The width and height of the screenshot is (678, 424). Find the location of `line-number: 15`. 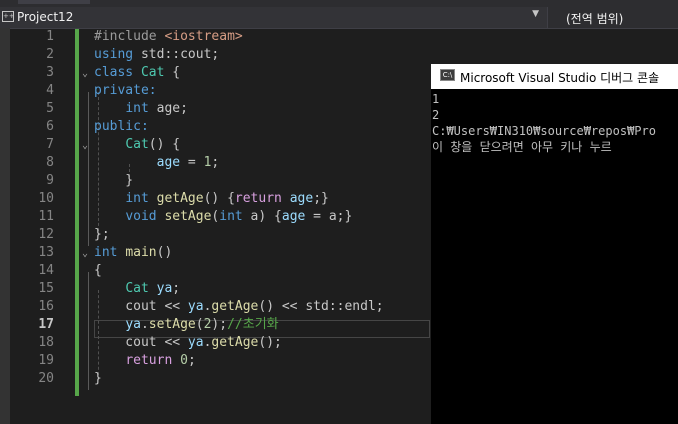

line-number: 15 is located at coordinates (46, 288).